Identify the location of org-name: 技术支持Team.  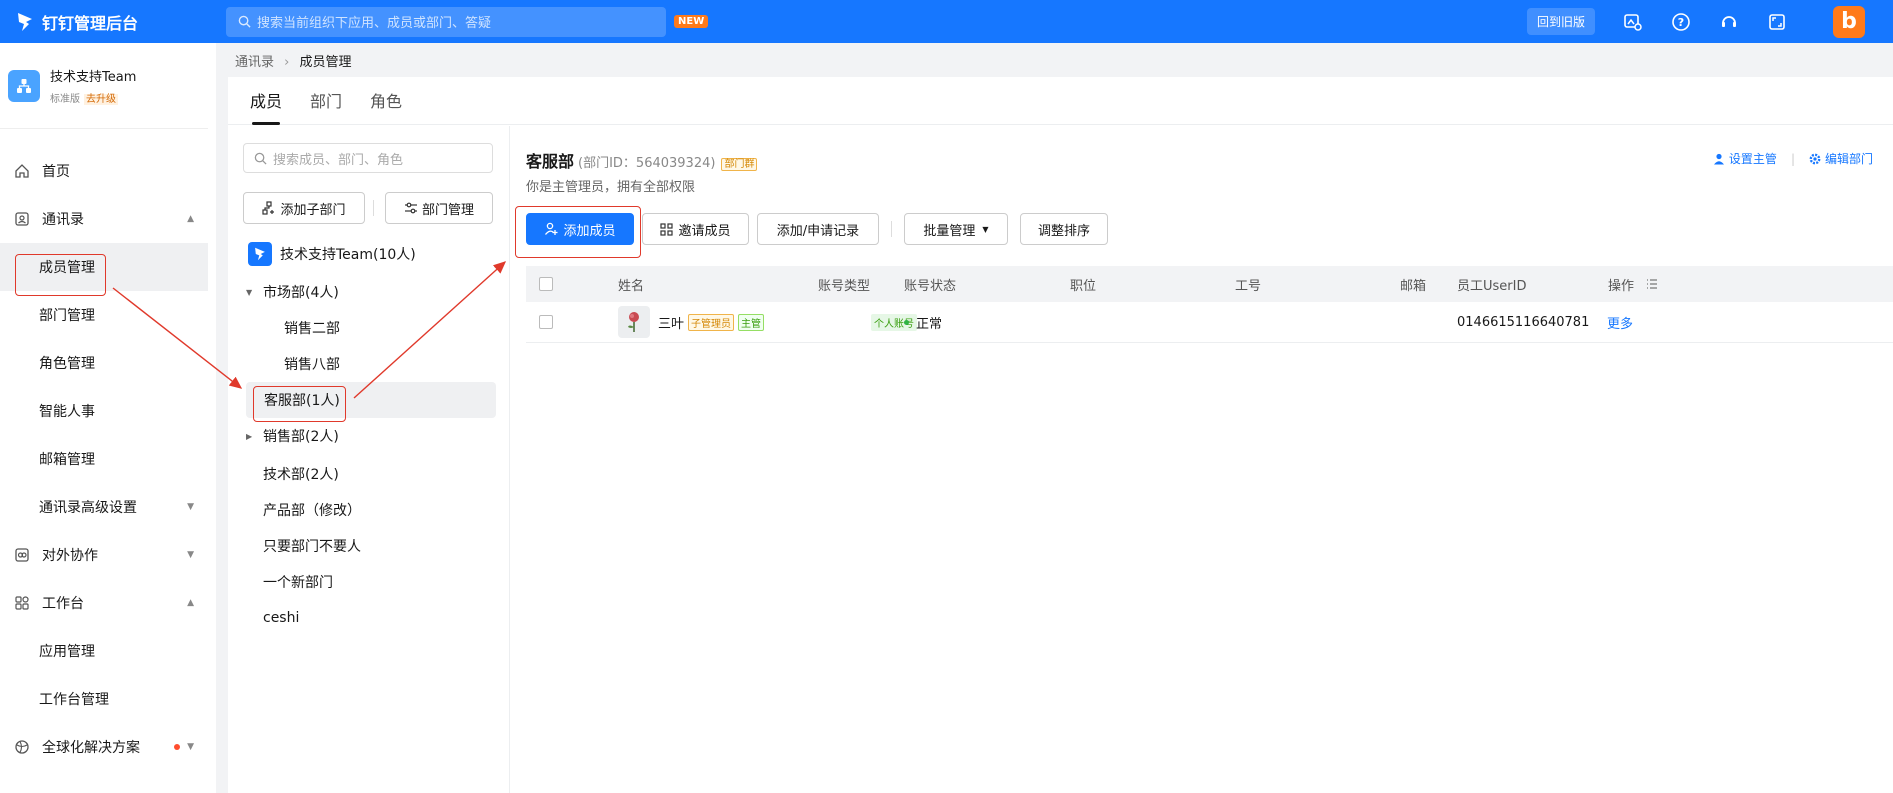
(93, 77).